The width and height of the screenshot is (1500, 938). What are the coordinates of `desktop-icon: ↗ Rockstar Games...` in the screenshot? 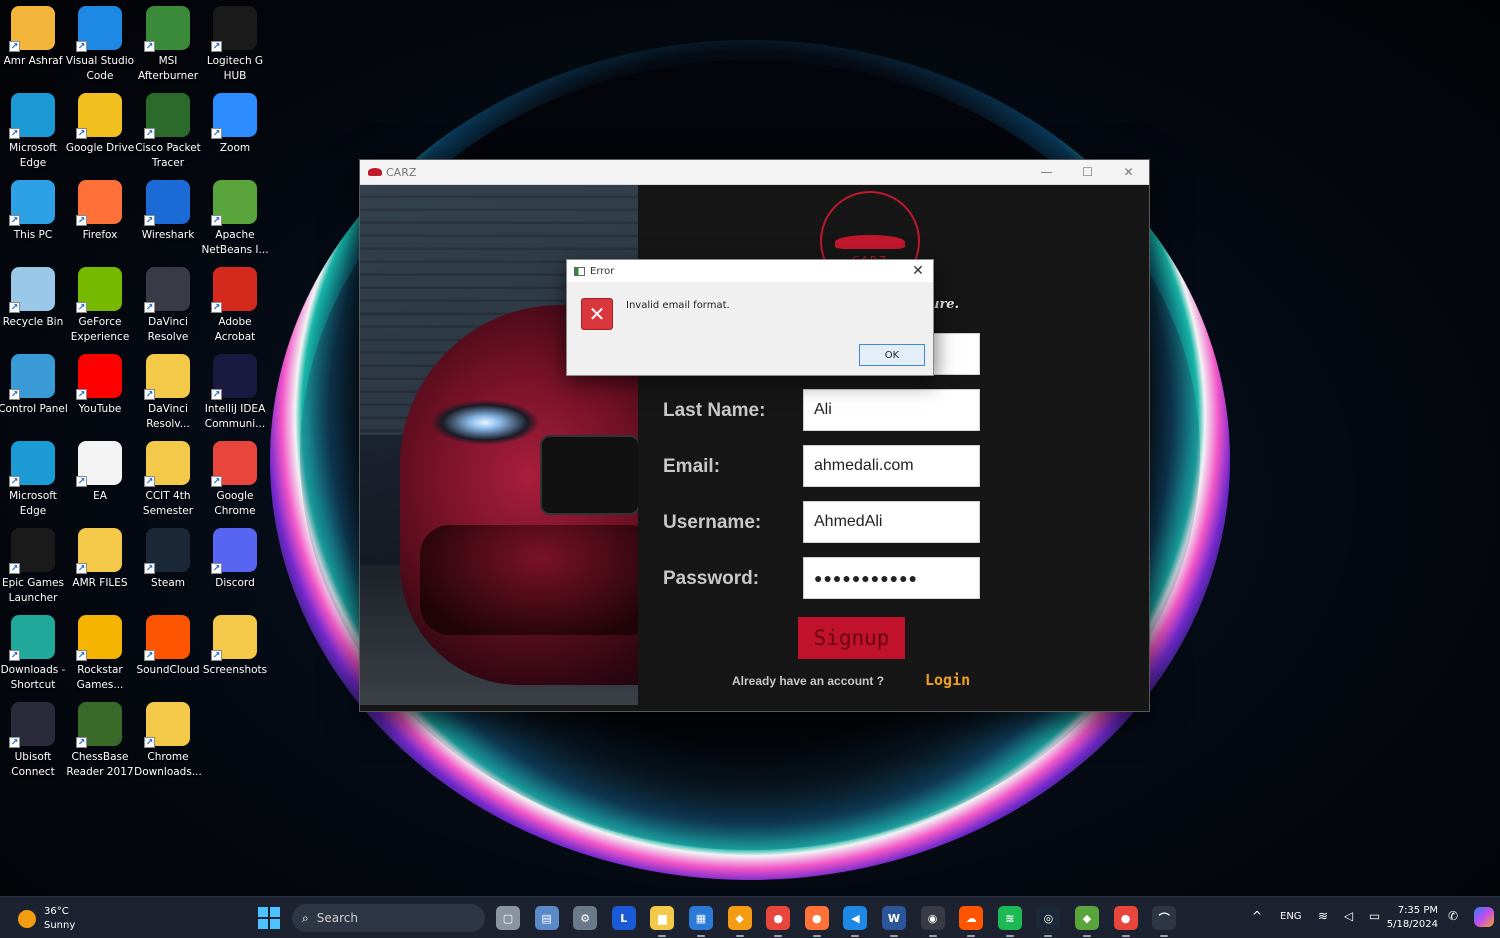 It's located at (100, 653).